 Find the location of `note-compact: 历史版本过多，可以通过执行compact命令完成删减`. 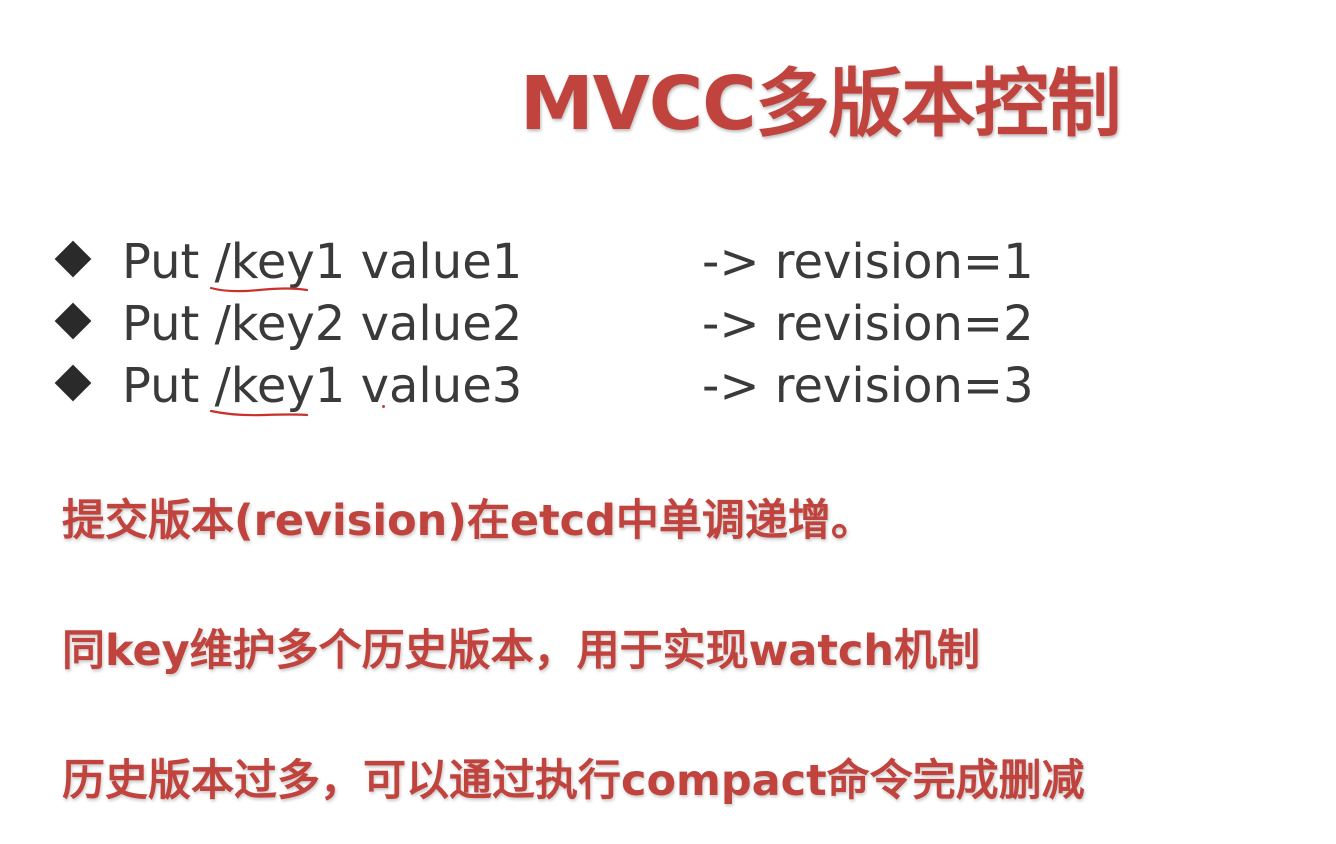

note-compact: 历史版本过多，可以通过执行compact命令完成删减 is located at coordinates (573, 781).